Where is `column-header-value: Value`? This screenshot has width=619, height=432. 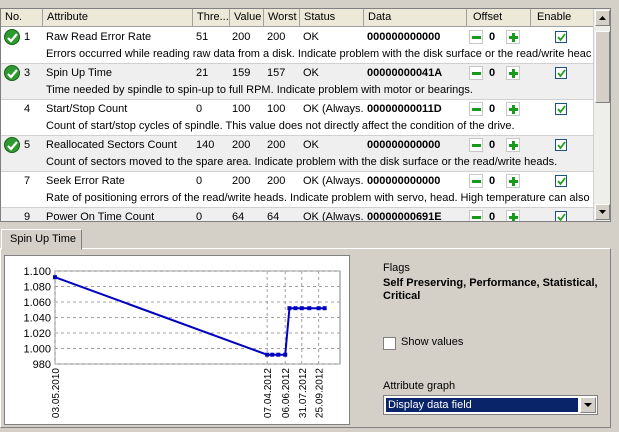
column-header-value: Value is located at coordinates (247, 18).